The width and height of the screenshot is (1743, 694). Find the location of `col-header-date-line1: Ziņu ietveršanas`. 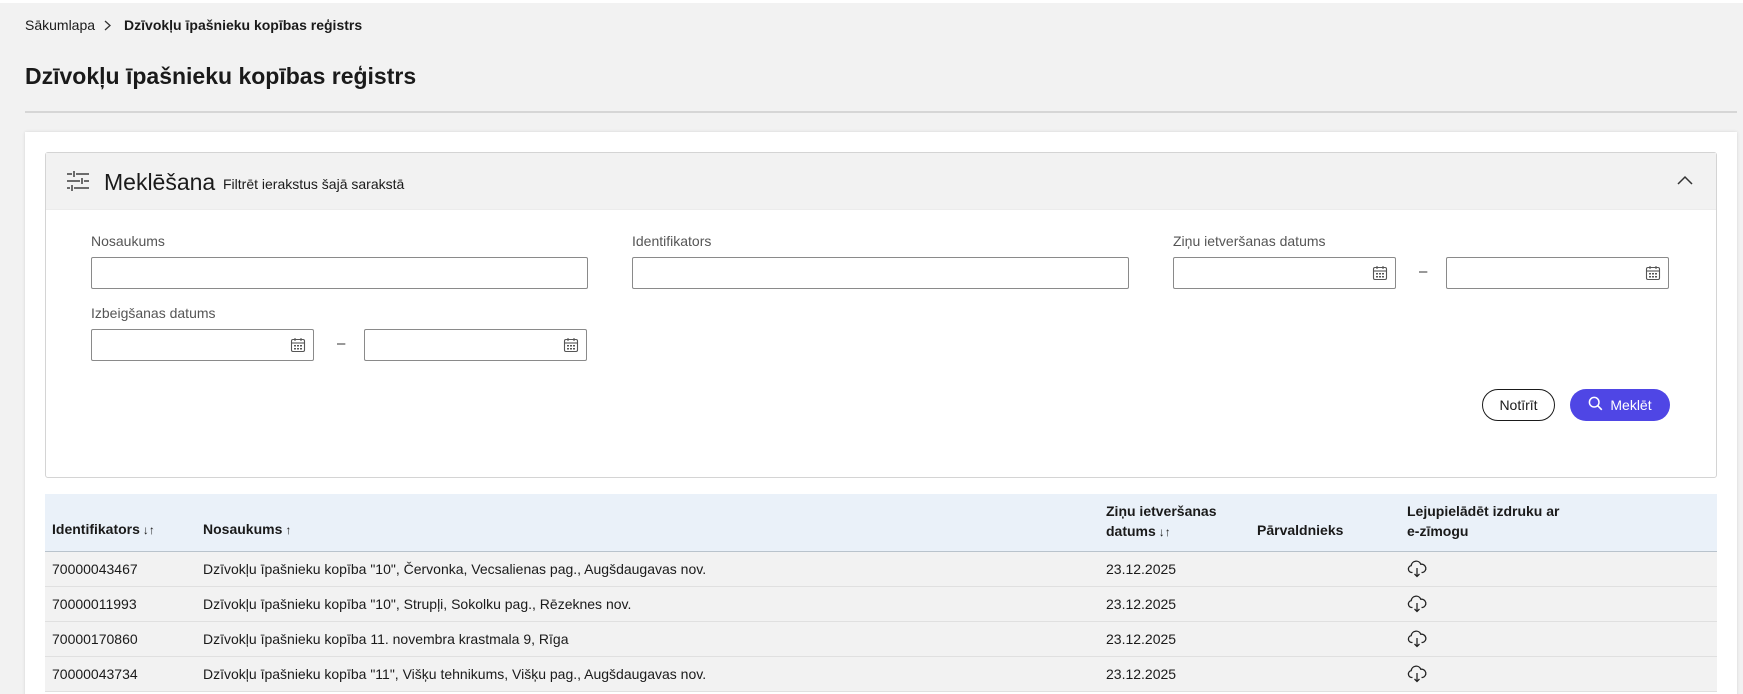

col-header-date-line1: Ziņu ietveršanas is located at coordinates (1161, 511).